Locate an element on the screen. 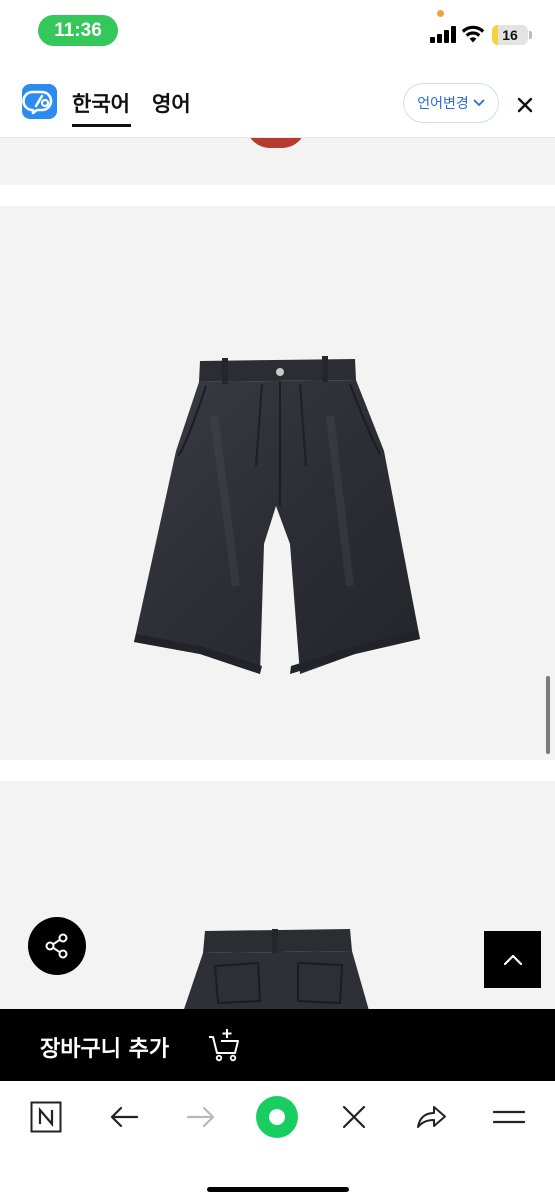 Image resolution: width=555 pixels, height=1200 pixels. menu-icon is located at coordinates (509, 1117).